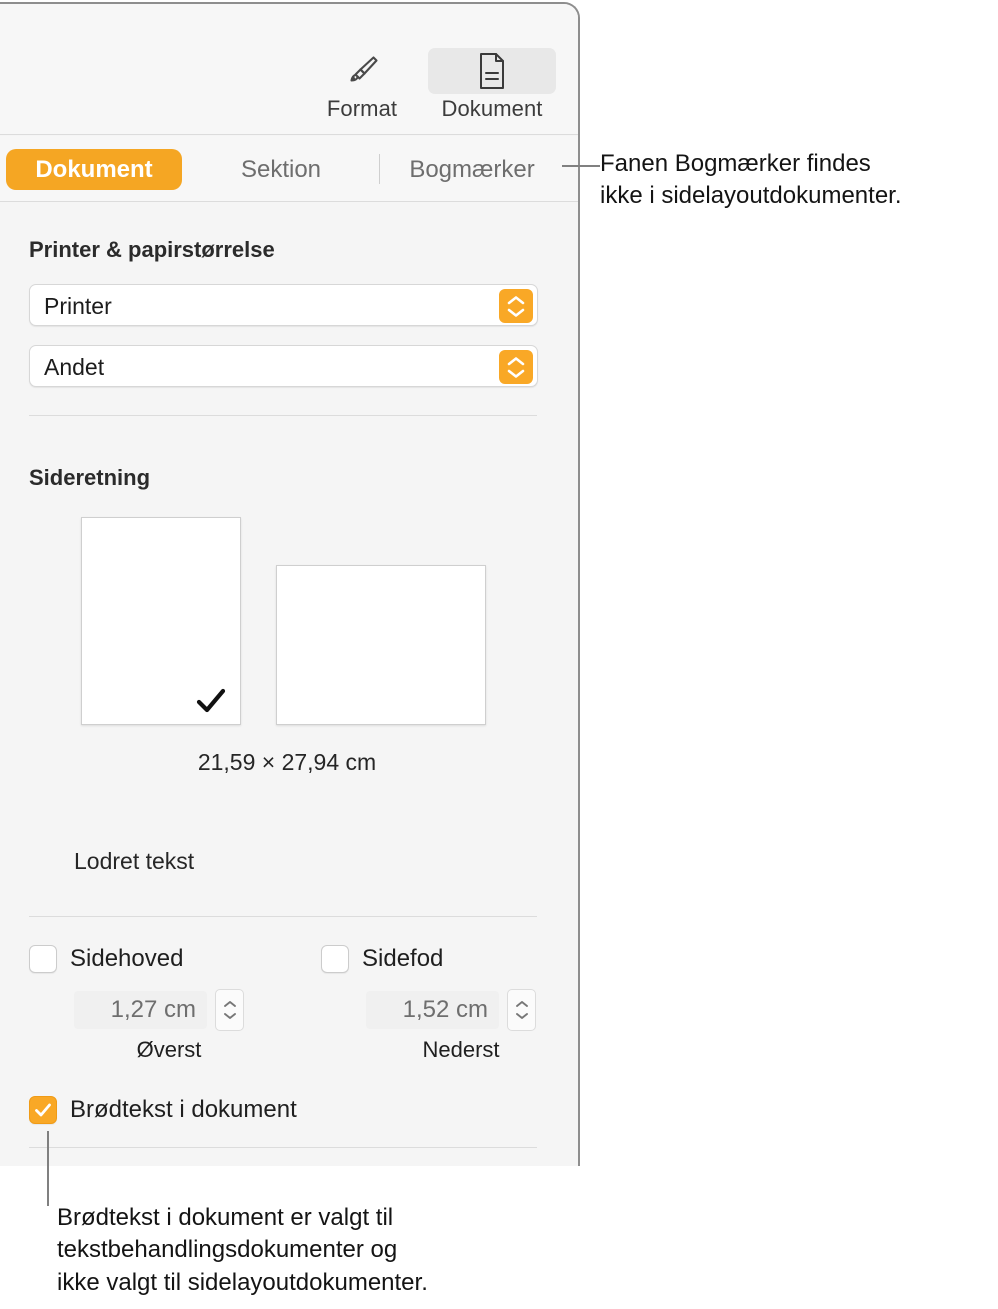  What do you see at coordinates (161, 621) in the screenshot?
I see `orientation-portrait-button` at bounding box center [161, 621].